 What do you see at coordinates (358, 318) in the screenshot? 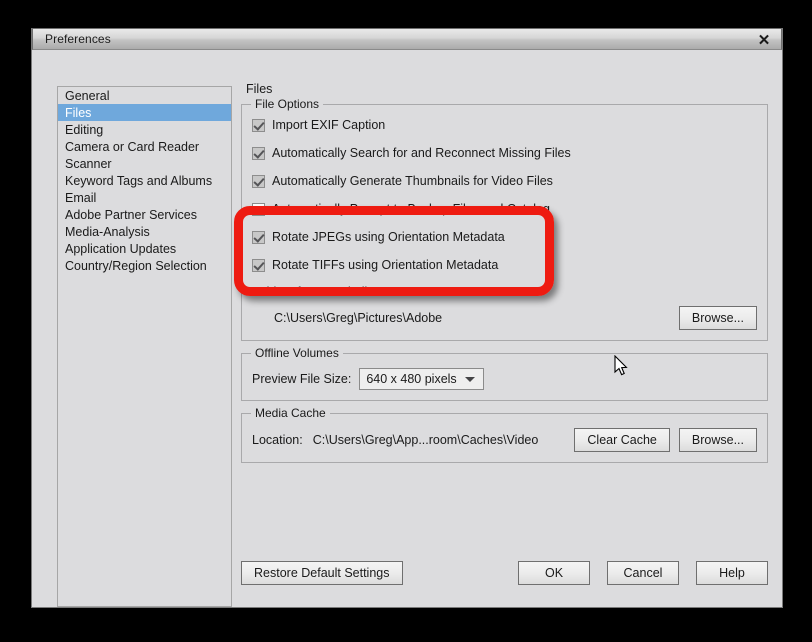
I see `saved-files-path: C:\Users\Greg\Pictures\Adobe` at bounding box center [358, 318].